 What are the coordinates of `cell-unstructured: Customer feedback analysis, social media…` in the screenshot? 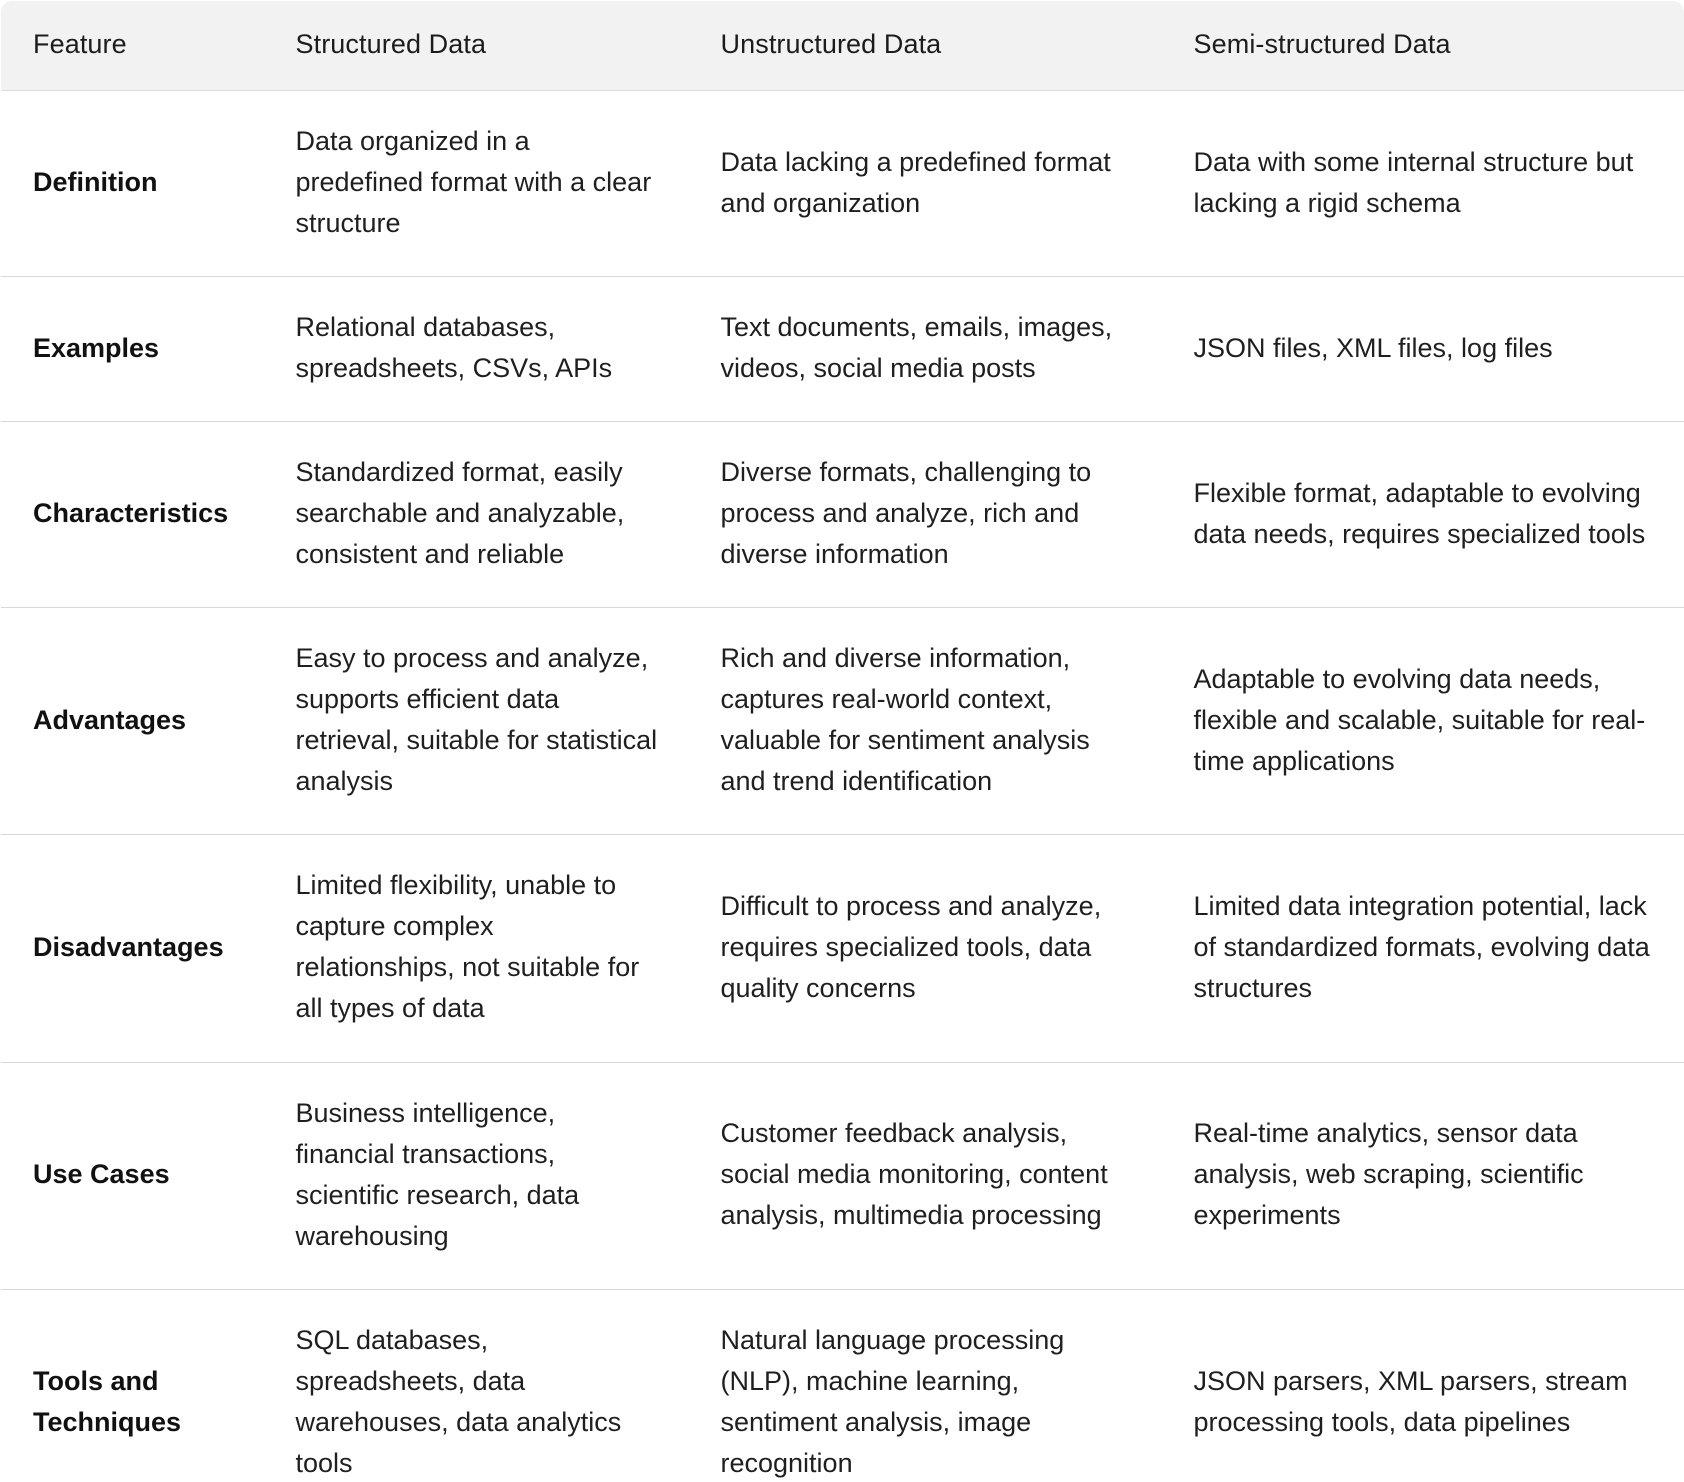 It's located at (925, 1176).